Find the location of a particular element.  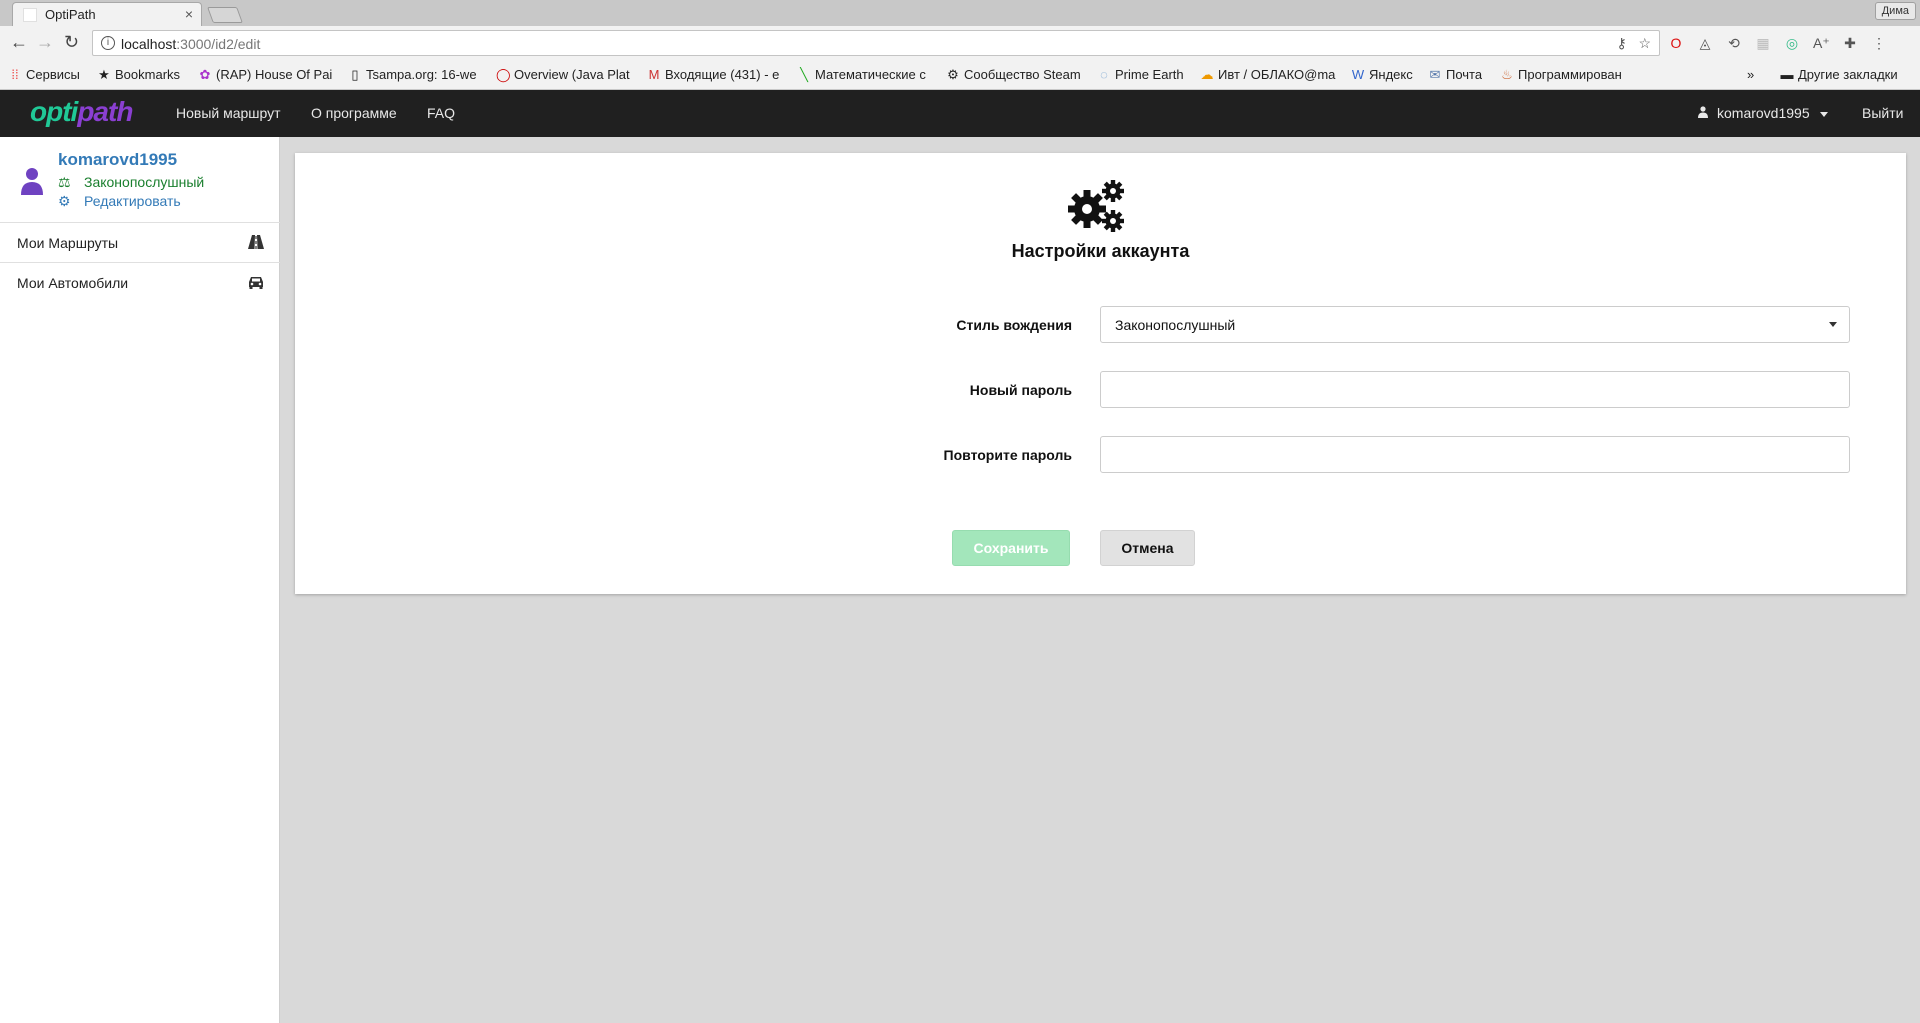

bookmark-item: ☁ Ивт / ОБЛАКО@ma is located at coordinates (1269, 75).